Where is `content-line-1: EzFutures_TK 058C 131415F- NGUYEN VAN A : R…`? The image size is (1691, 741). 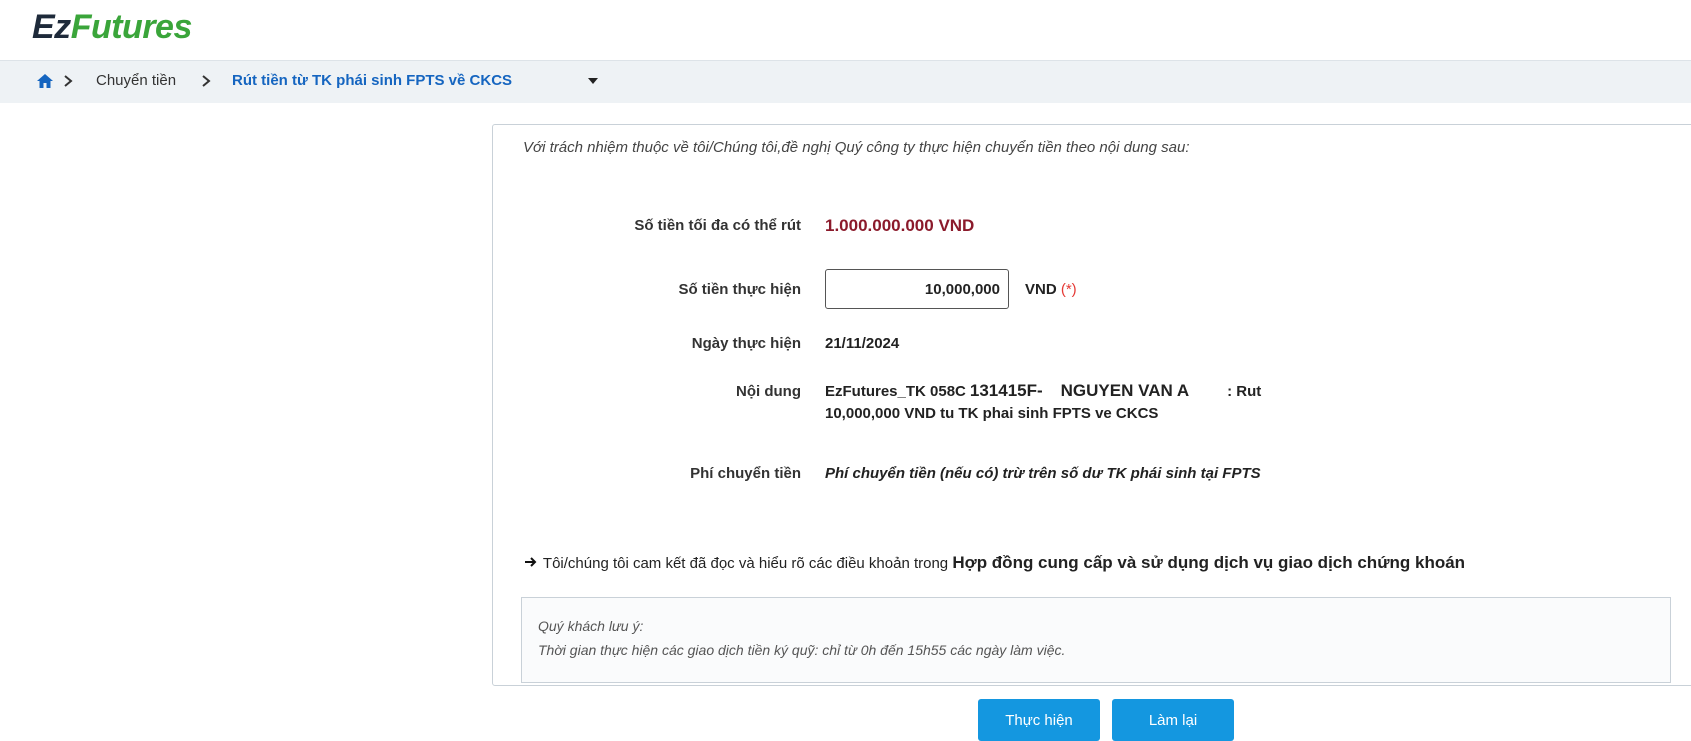
content-line-1: EzFutures_TK 058C 131415F- NGUYEN VAN A : R… is located at coordinates (1043, 391).